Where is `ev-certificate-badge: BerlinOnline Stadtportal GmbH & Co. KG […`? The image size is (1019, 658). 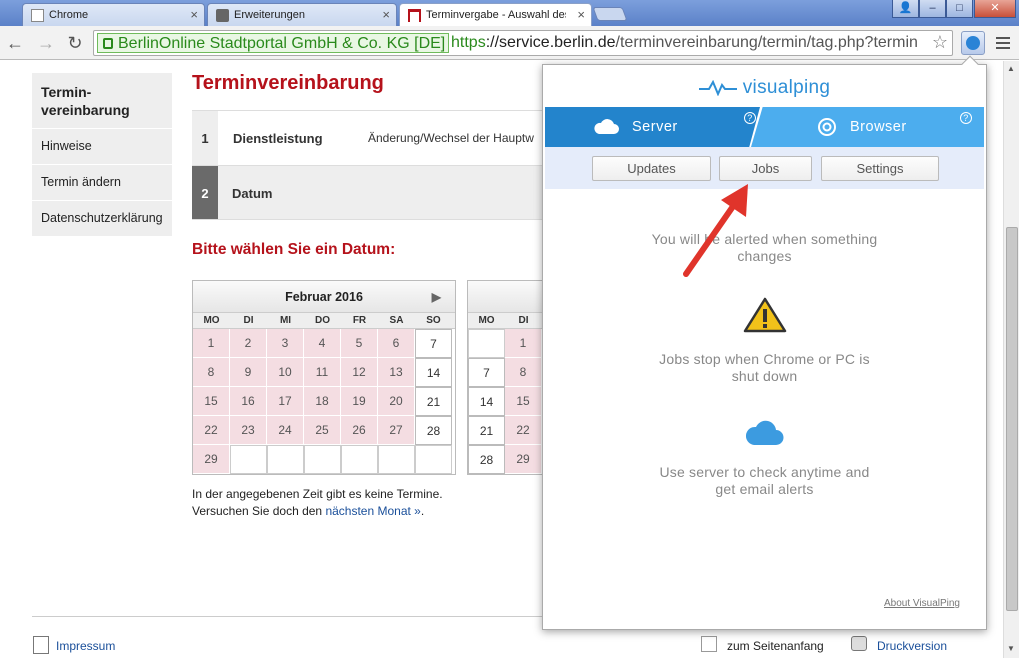 ev-certificate-badge: BerlinOnline Stadtportal GmbH & Co. KG [… is located at coordinates (273, 43).